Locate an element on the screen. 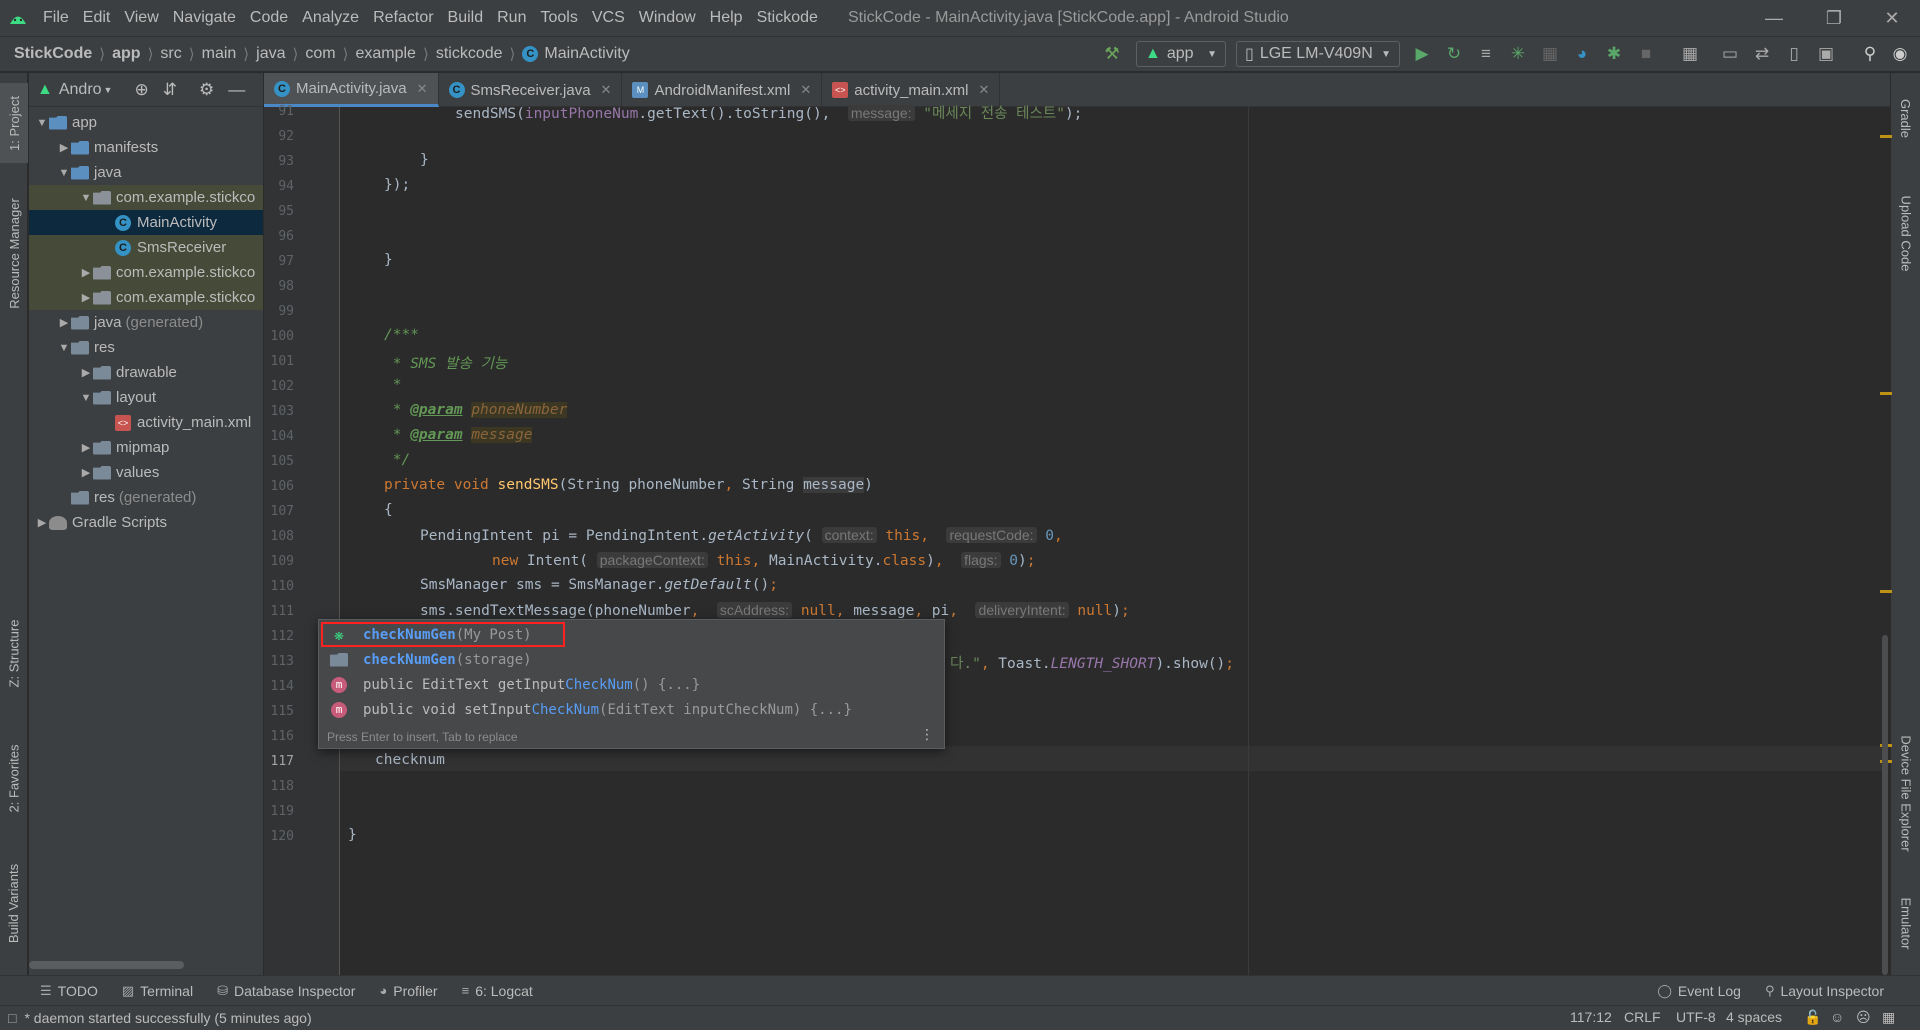 This screenshot has height=1030, width=1920. menu-view: View is located at coordinates (141, 18).